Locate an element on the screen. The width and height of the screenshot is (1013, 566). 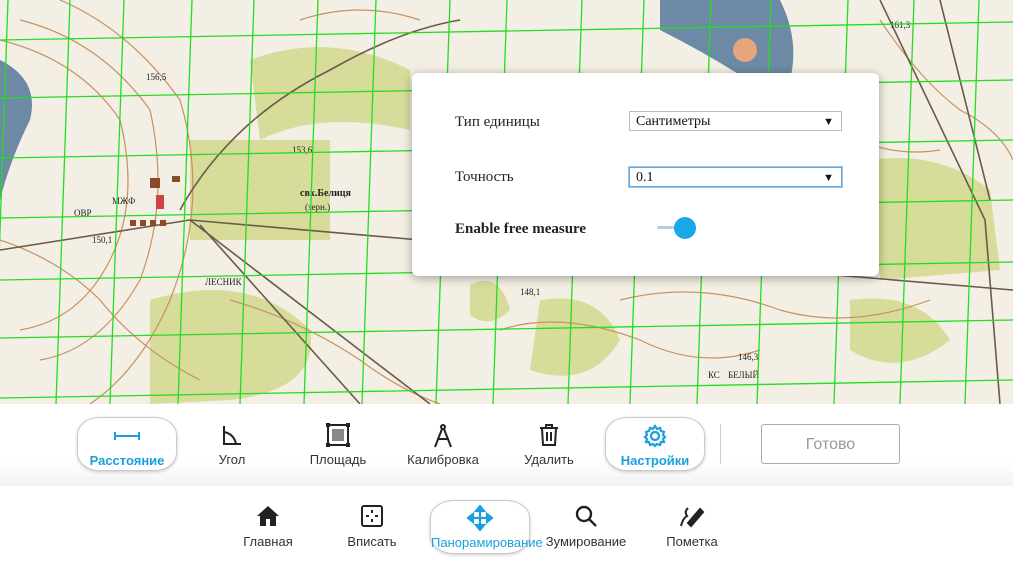
angle-button: Угол is located at coordinates (232, 443).